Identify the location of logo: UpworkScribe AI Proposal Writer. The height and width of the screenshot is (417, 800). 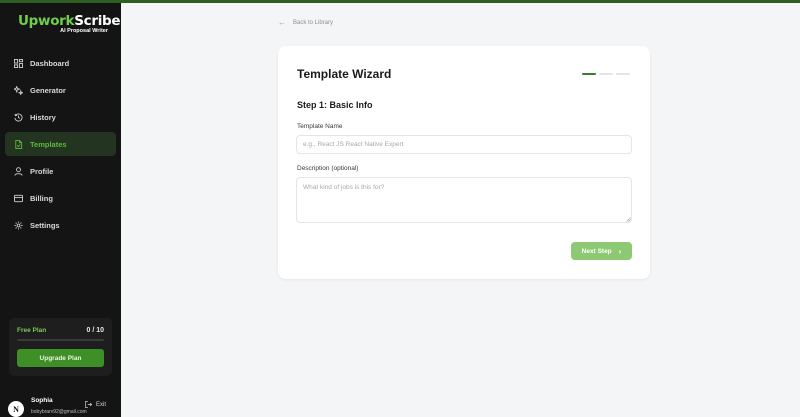
(69, 23).